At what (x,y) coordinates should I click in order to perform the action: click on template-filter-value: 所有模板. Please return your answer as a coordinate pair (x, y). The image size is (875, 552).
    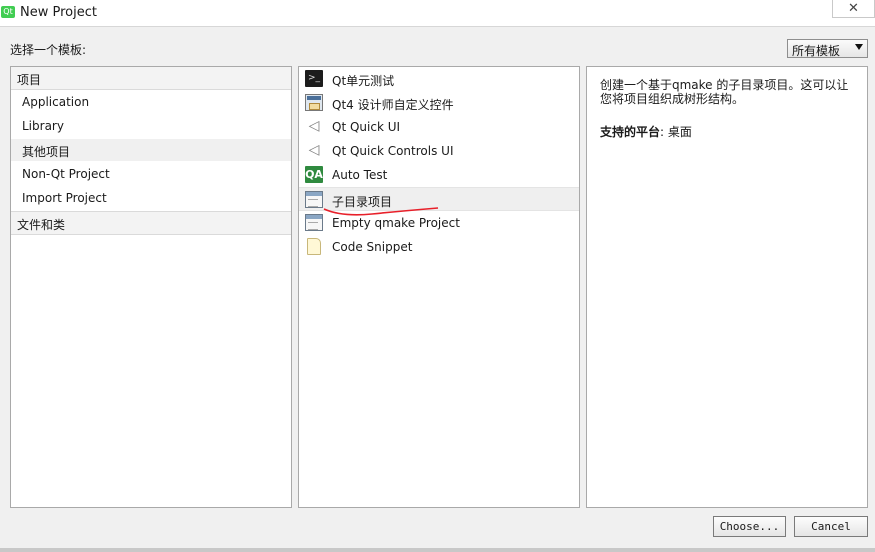
    Looking at the image, I should click on (816, 51).